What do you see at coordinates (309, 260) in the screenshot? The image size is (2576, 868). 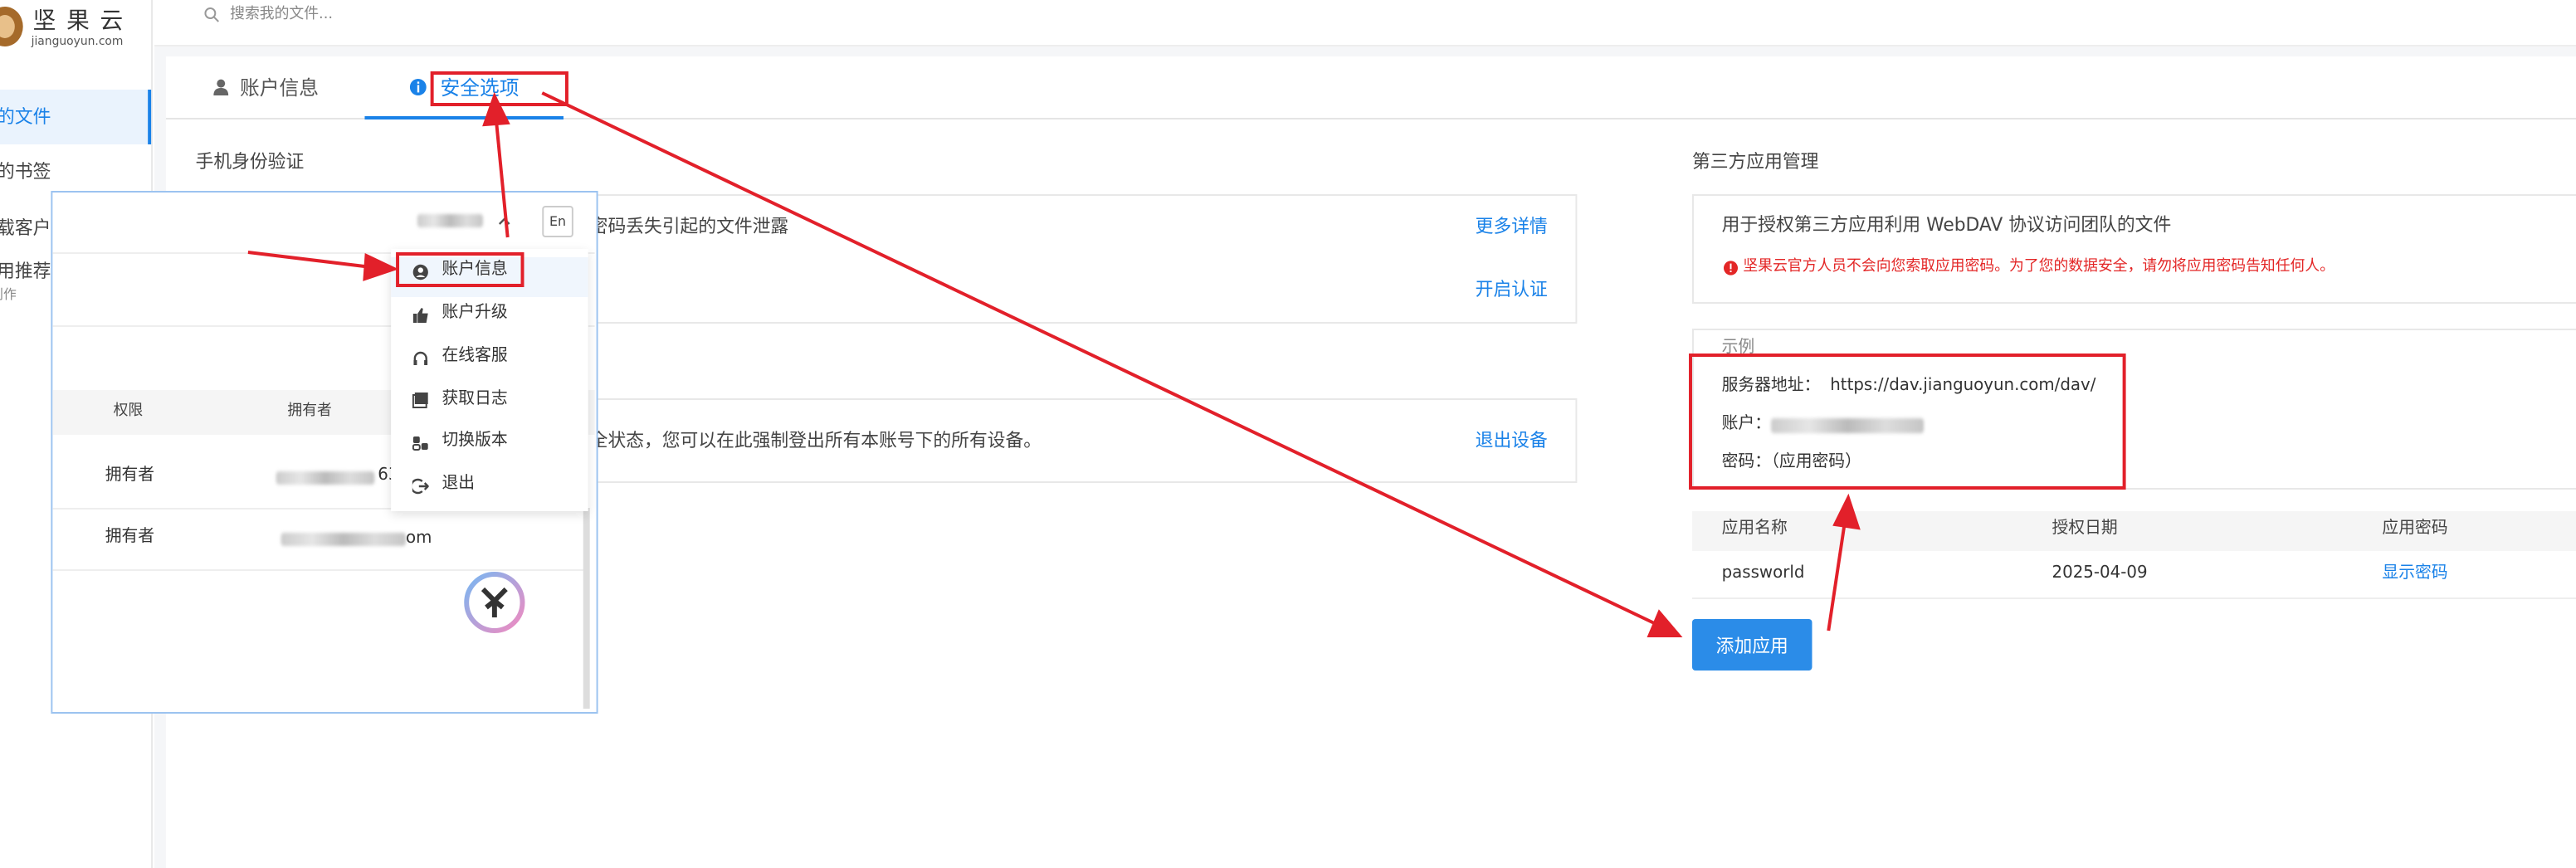 I see `arrow-to-menu` at bounding box center [309, 260].